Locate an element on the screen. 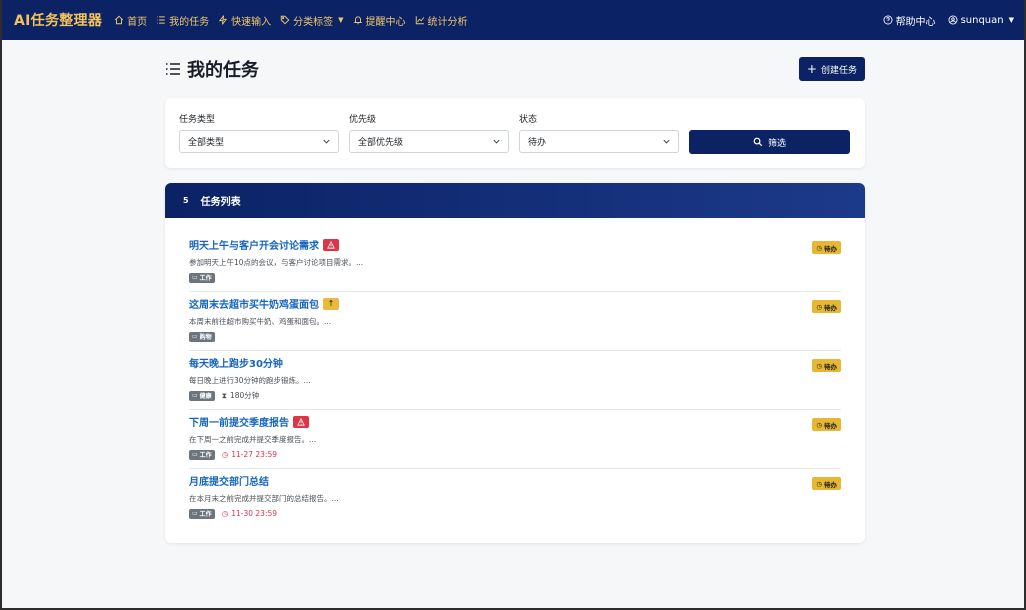 Image resolution: width=1026 pixels, height=610 pixels. status-select: 待办 is located at coordinates (599, 141).